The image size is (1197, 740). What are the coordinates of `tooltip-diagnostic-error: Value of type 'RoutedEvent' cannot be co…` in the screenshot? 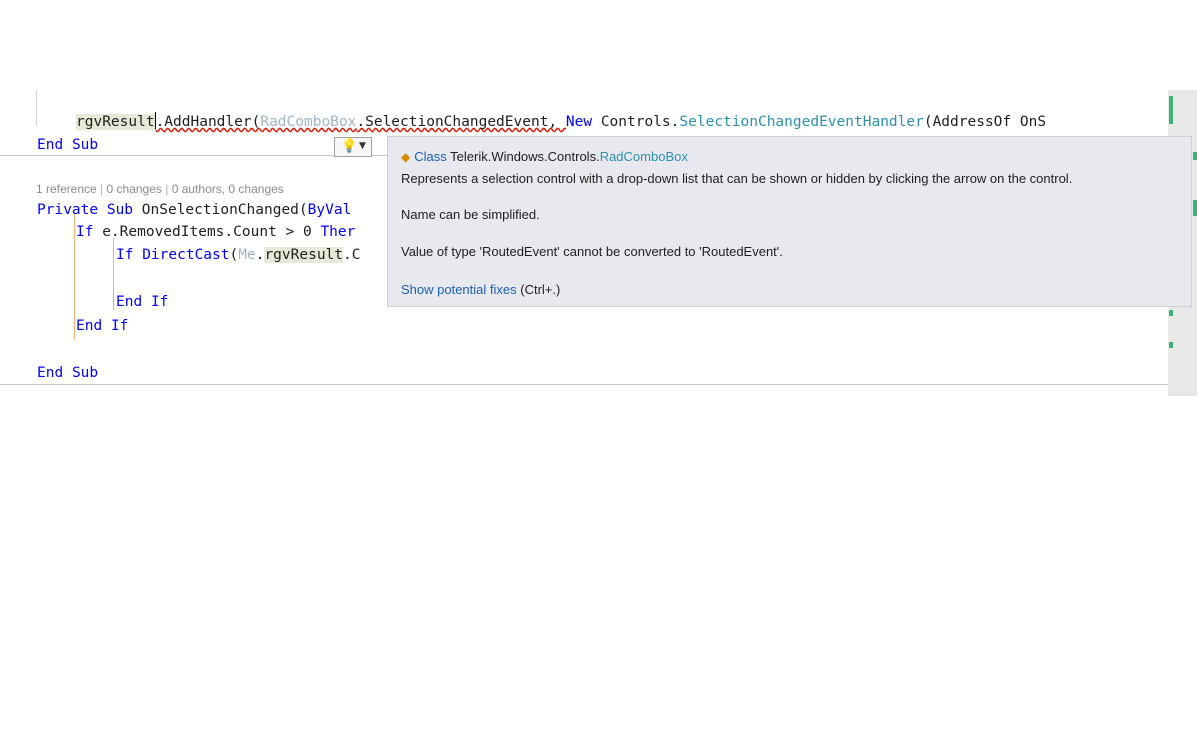 It's located at (592, 251).